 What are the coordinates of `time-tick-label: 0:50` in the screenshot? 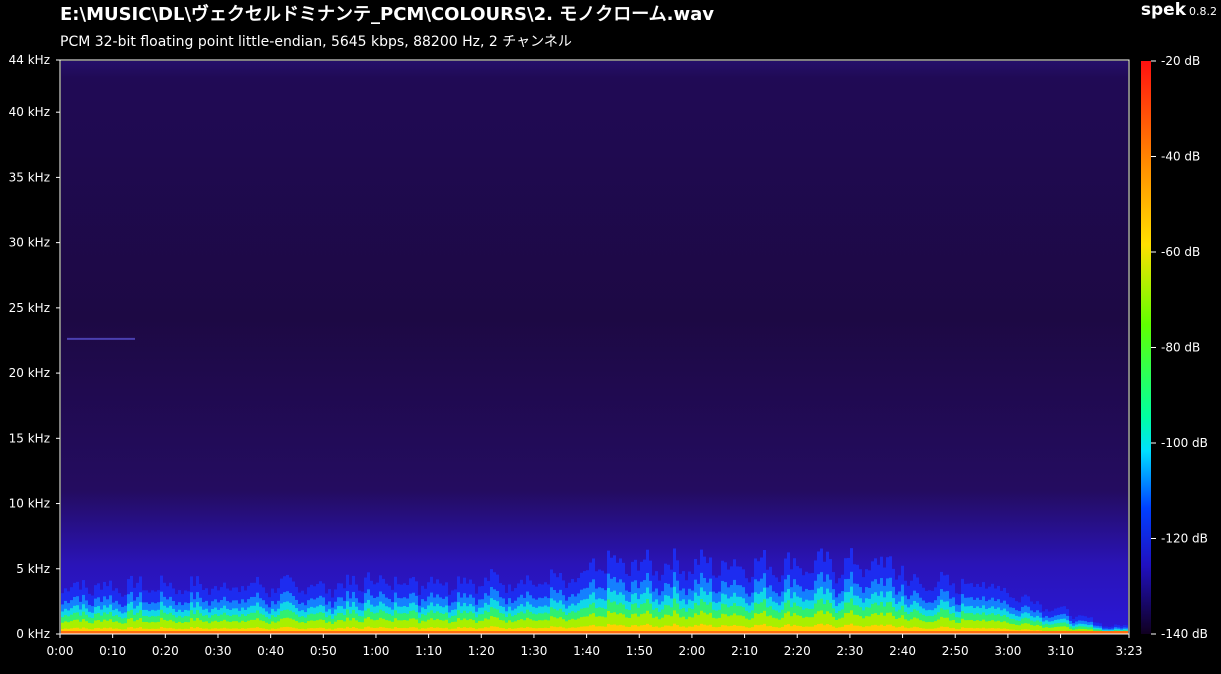 It's located at (323, 651).